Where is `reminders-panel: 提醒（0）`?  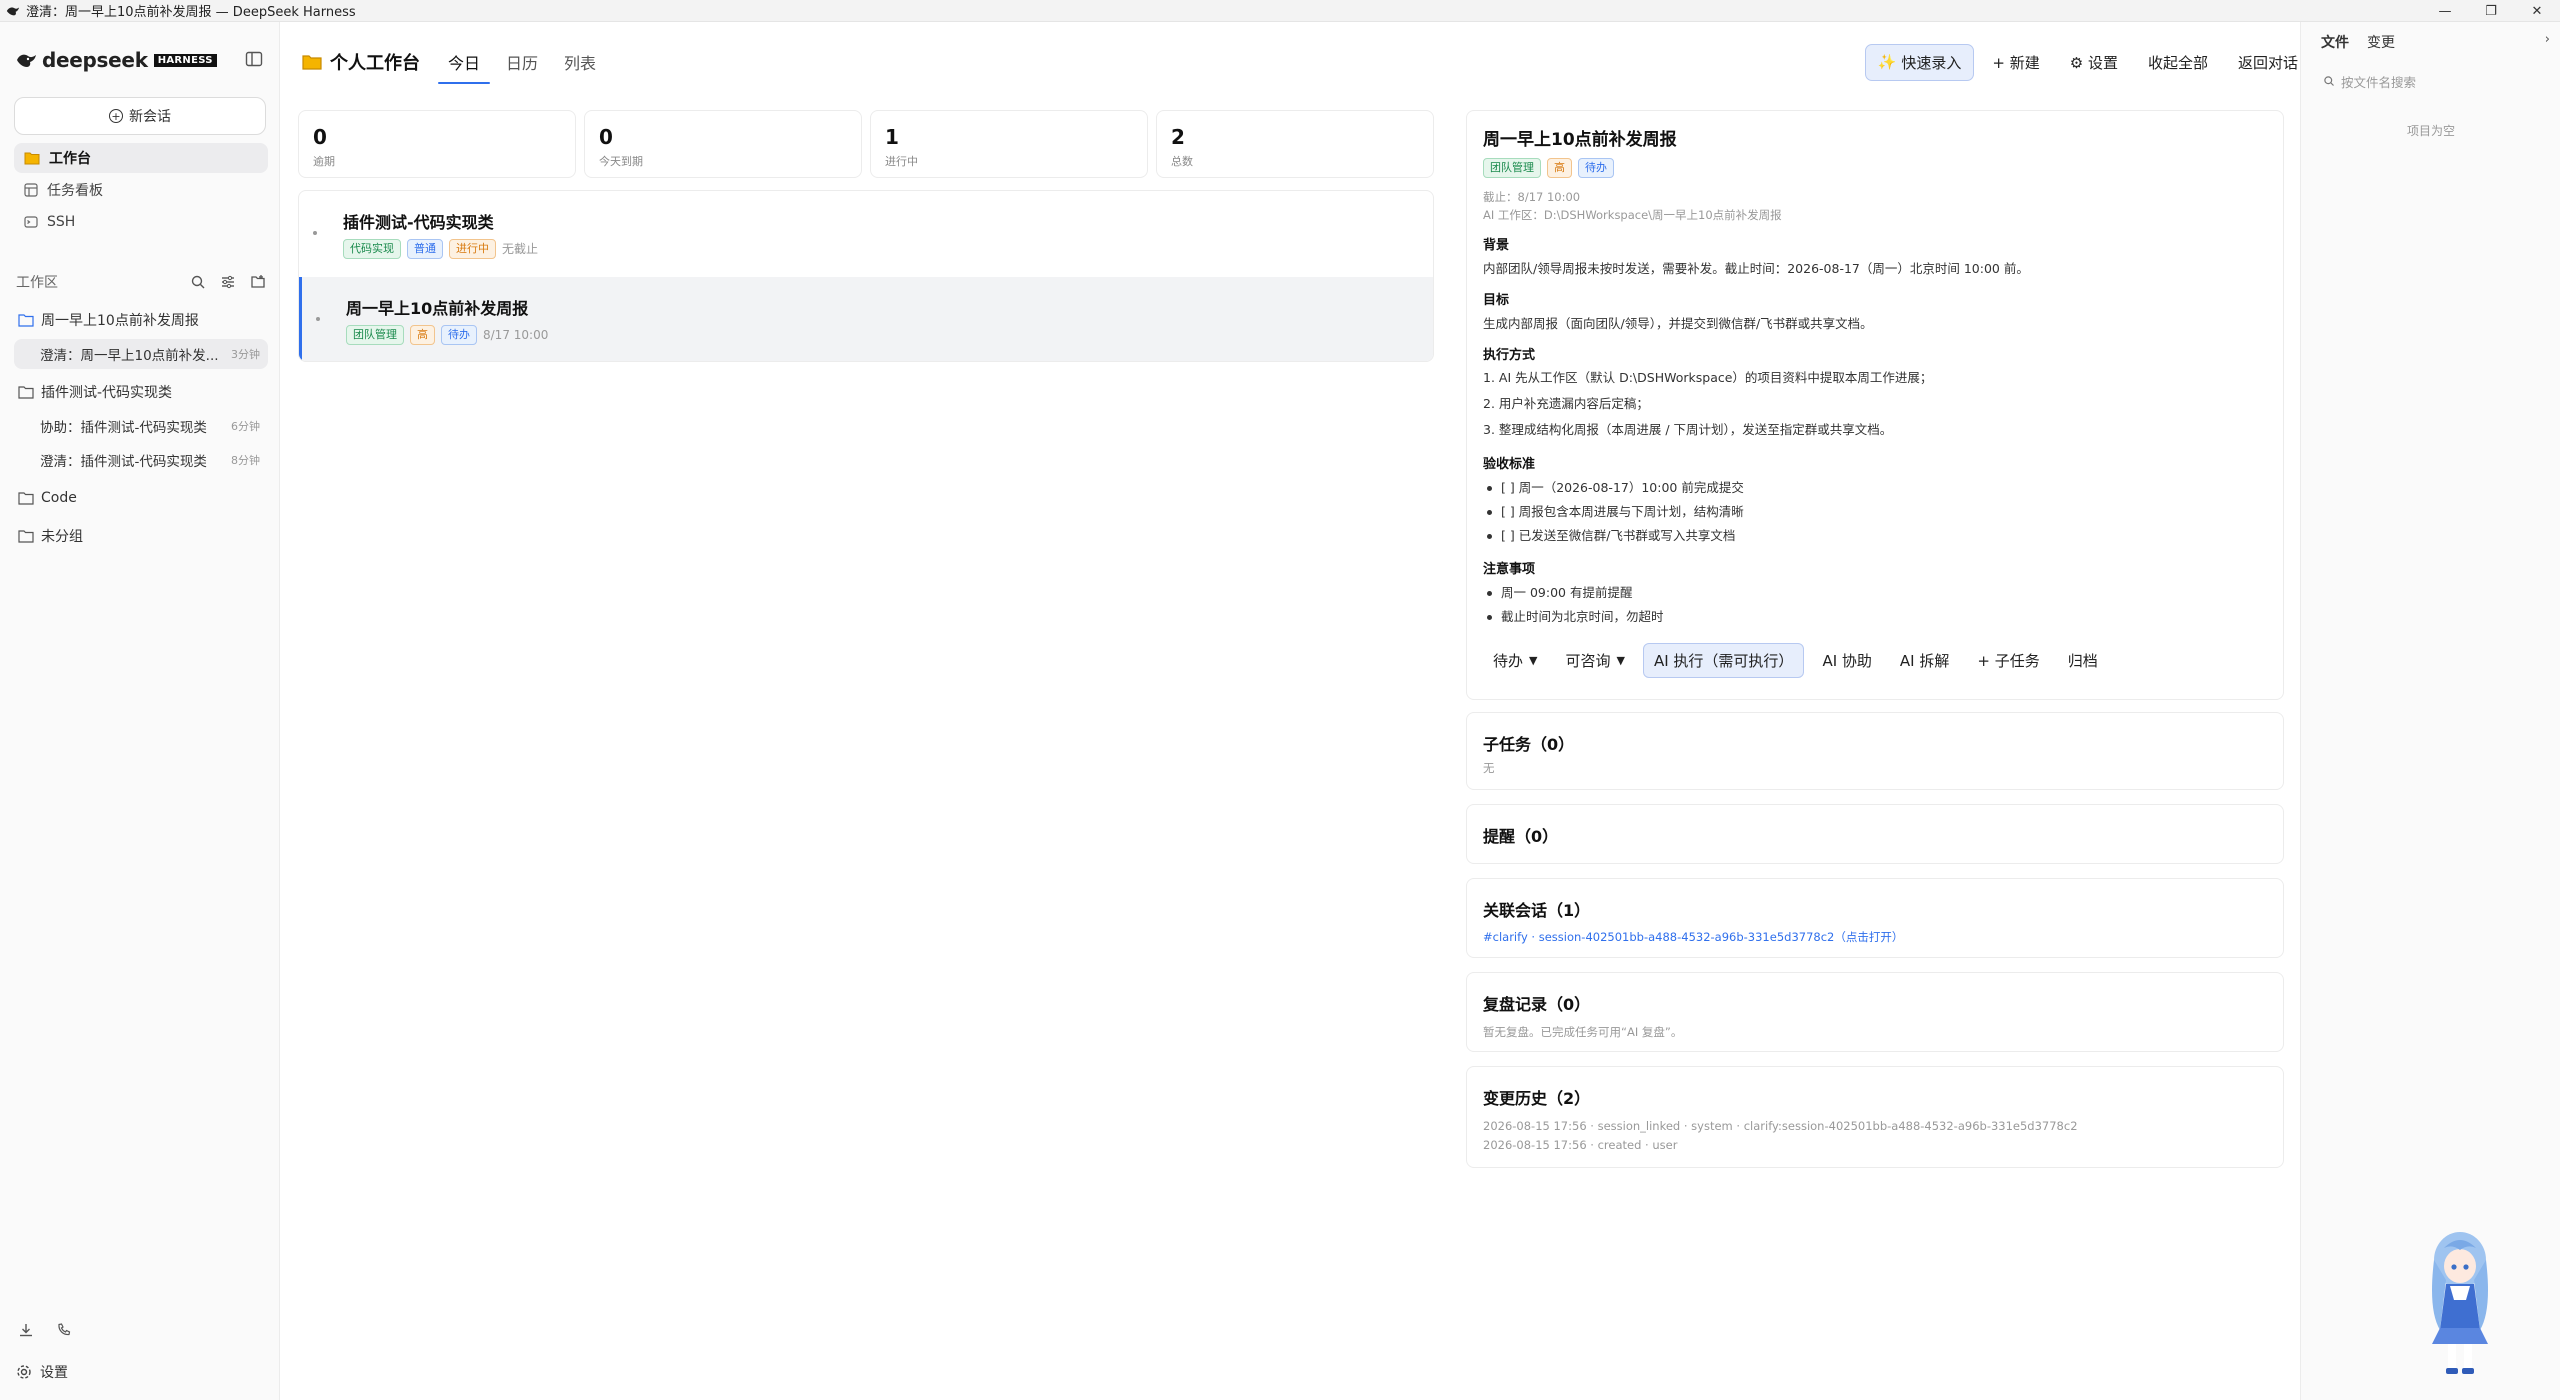 reminders-panel: 提醒（0） is located at coordinates (1875, 834).